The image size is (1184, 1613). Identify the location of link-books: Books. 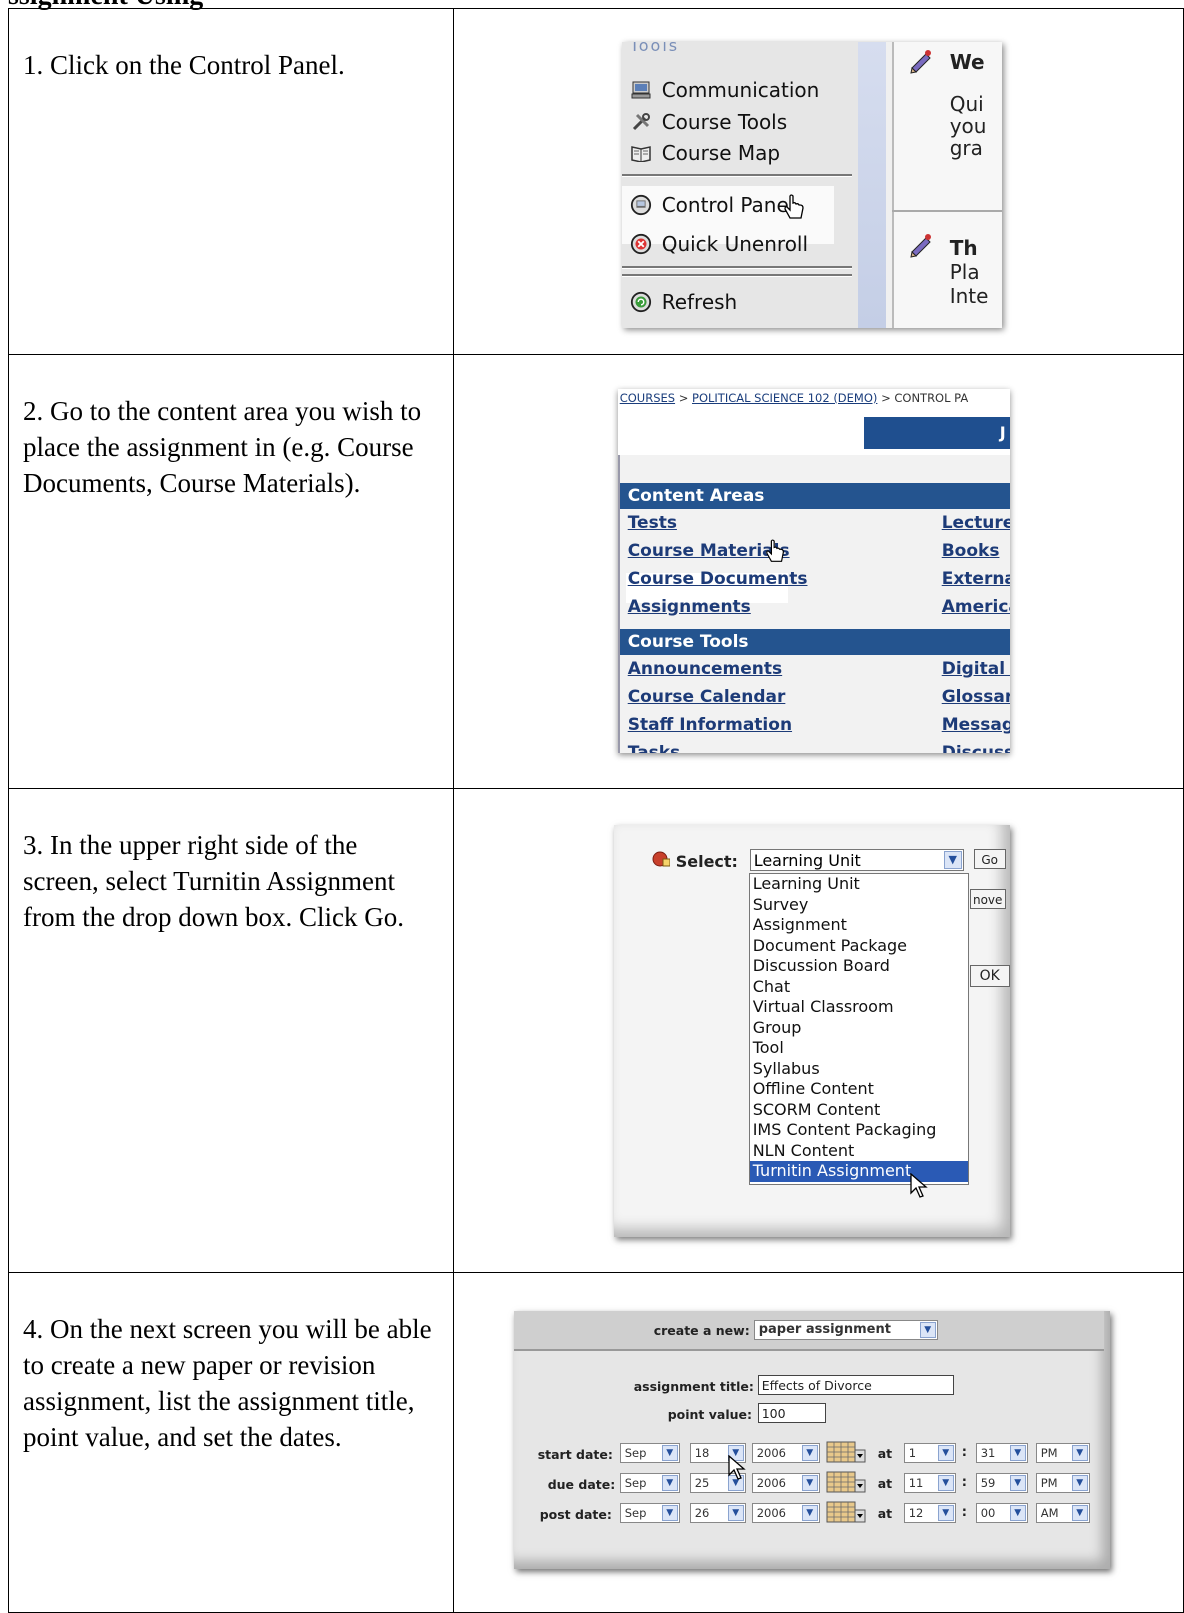
(971, 551).